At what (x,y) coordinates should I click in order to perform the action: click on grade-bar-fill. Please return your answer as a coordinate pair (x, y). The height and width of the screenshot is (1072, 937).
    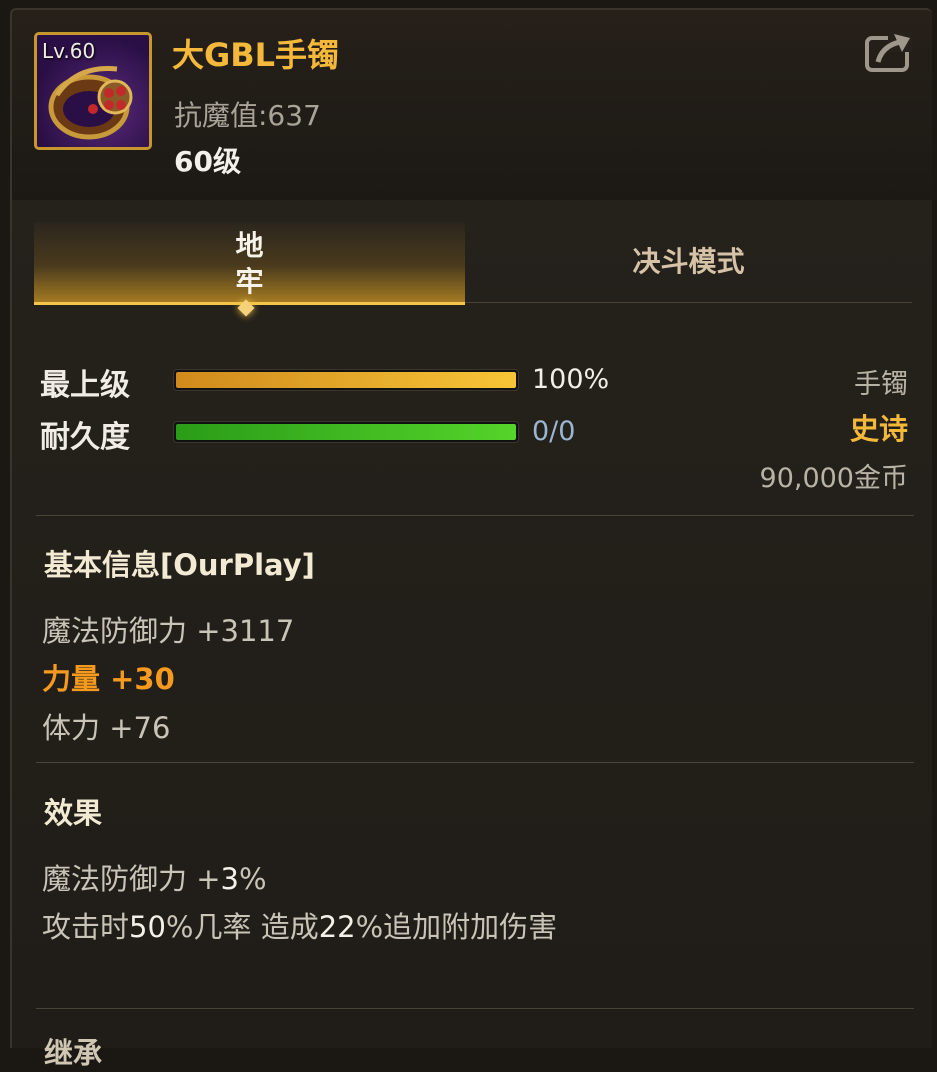
    Looking at the image, I should click on (346, 380).